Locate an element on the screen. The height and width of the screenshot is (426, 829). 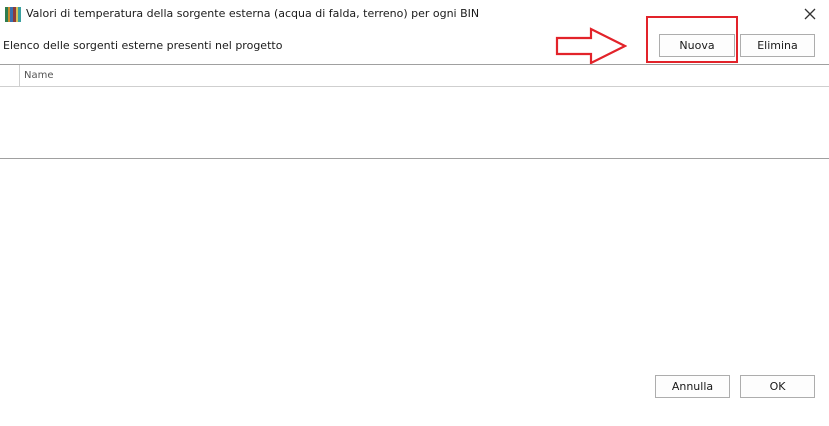
new-button: Nuova is located at coordinates (697, 45).